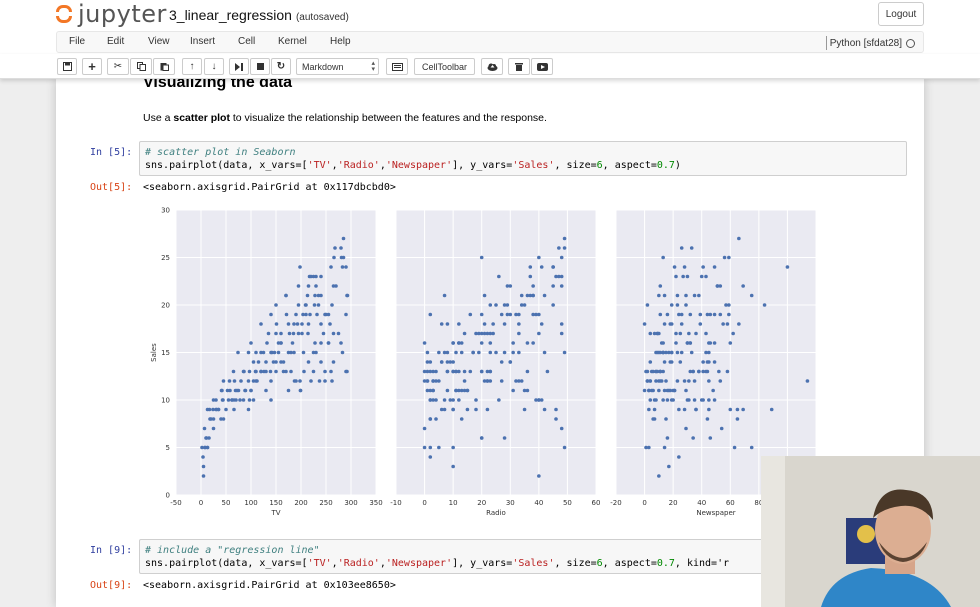 The height and width of the screenshot is (607, 980). Describe the element at coordinates (226, 503) in the screenshot. I see `x-tick-label: 50` at that location.